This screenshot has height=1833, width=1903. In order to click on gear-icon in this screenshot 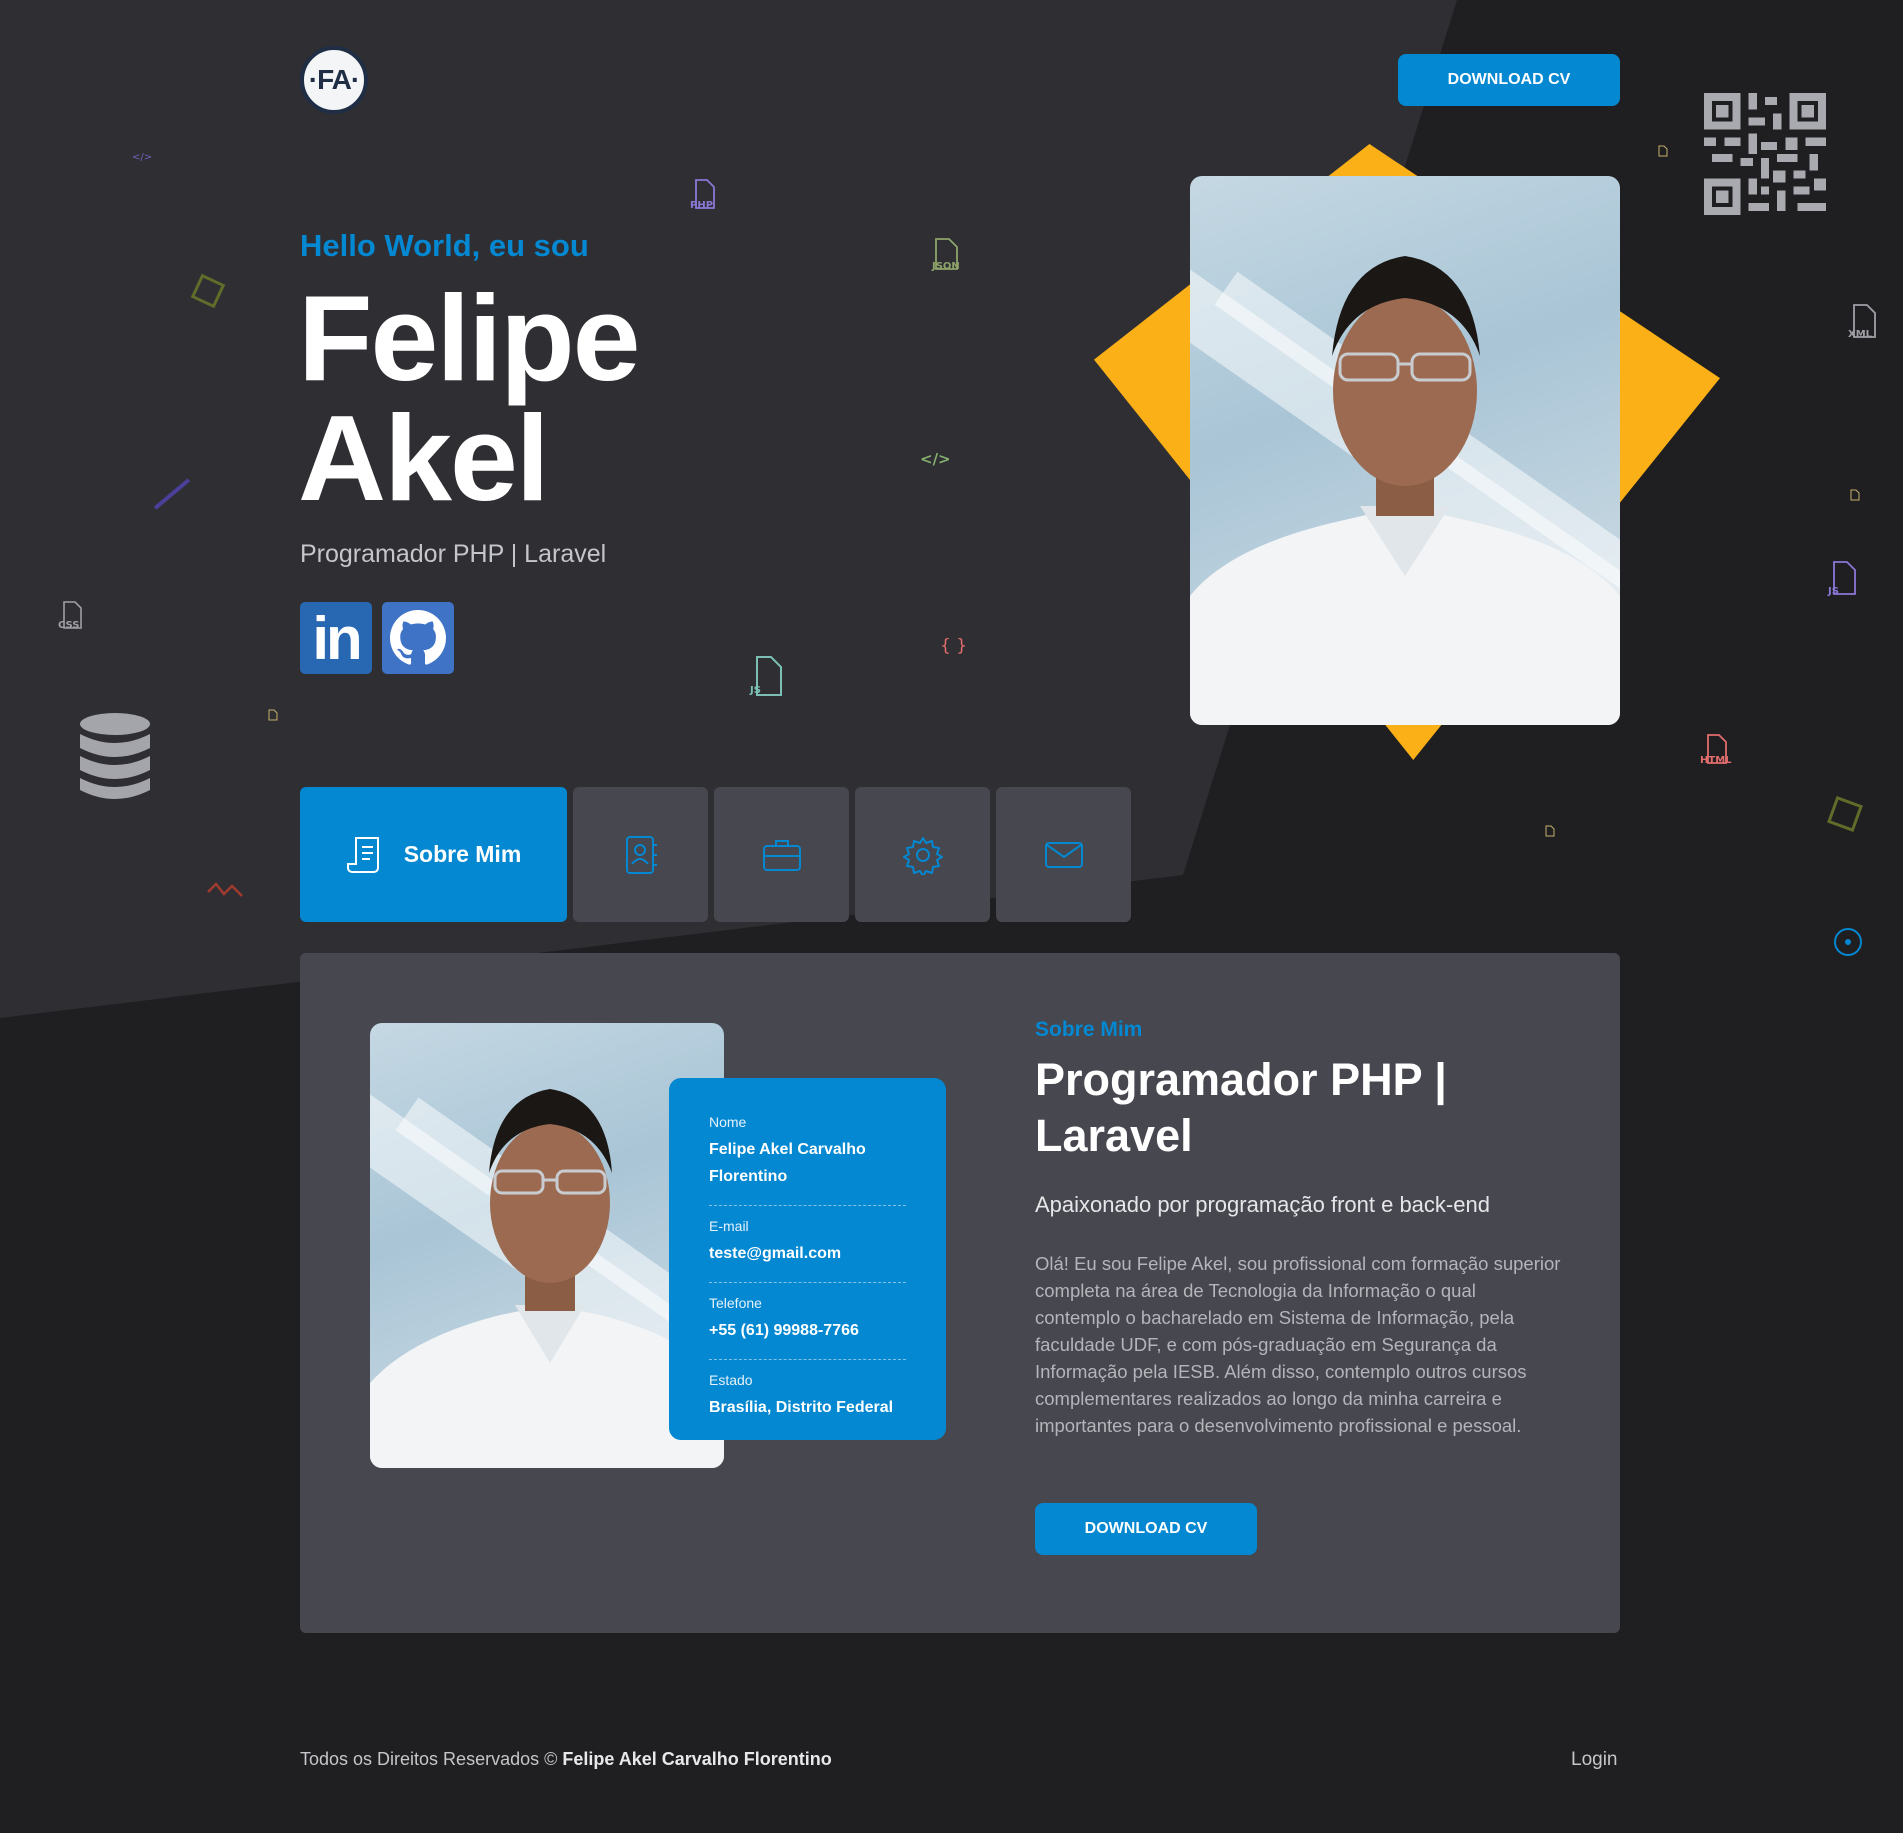, I will do `click(922, 855)`.